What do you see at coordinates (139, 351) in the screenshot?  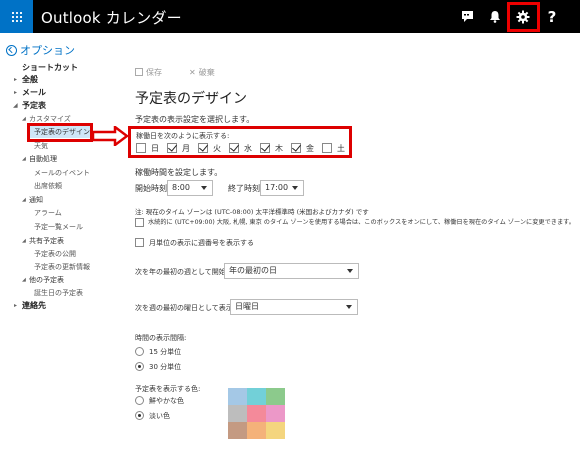 I see `time-scale-15-radio` at bounding box center [139, 351].